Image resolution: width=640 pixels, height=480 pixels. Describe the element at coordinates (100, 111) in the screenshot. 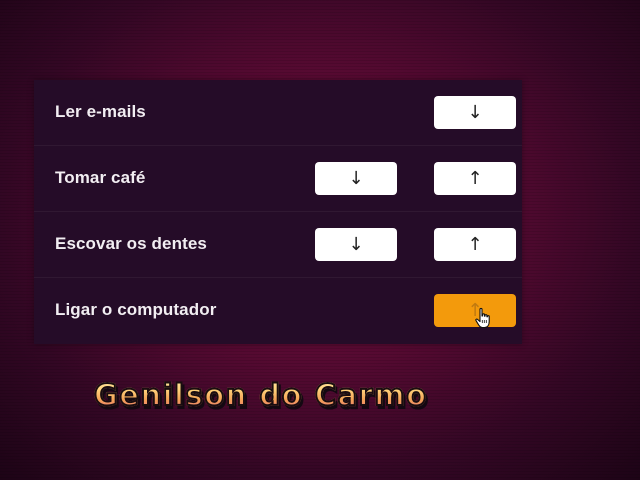

I see `task-label: Ler e-mails` at that location.